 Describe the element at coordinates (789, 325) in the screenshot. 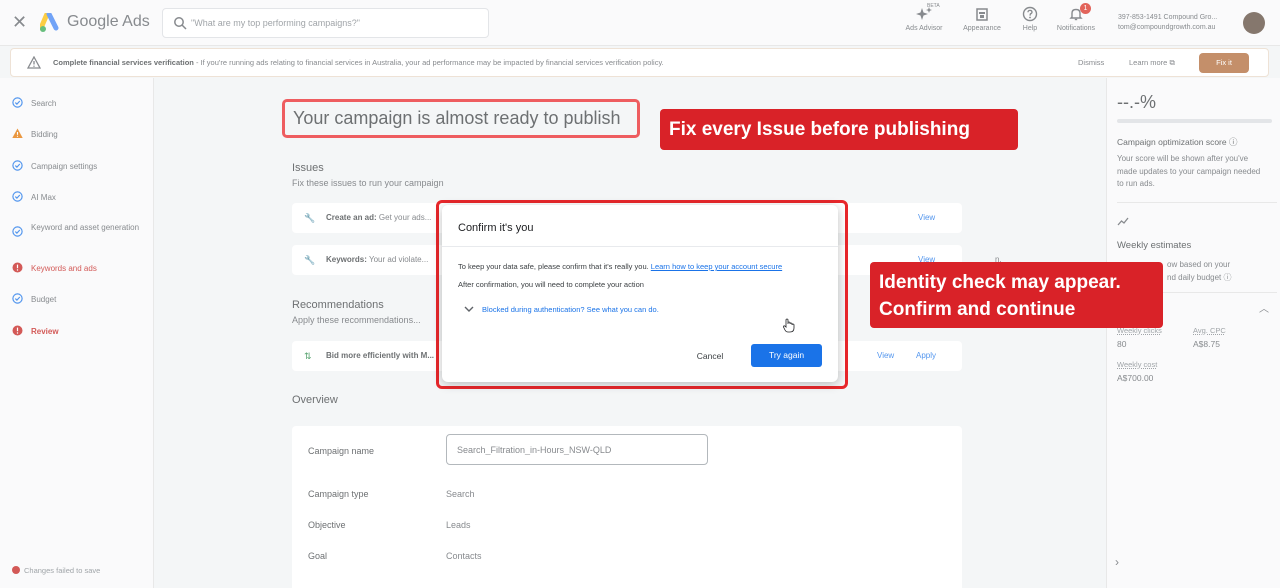

I see `hand-cursor-icon` at that location.